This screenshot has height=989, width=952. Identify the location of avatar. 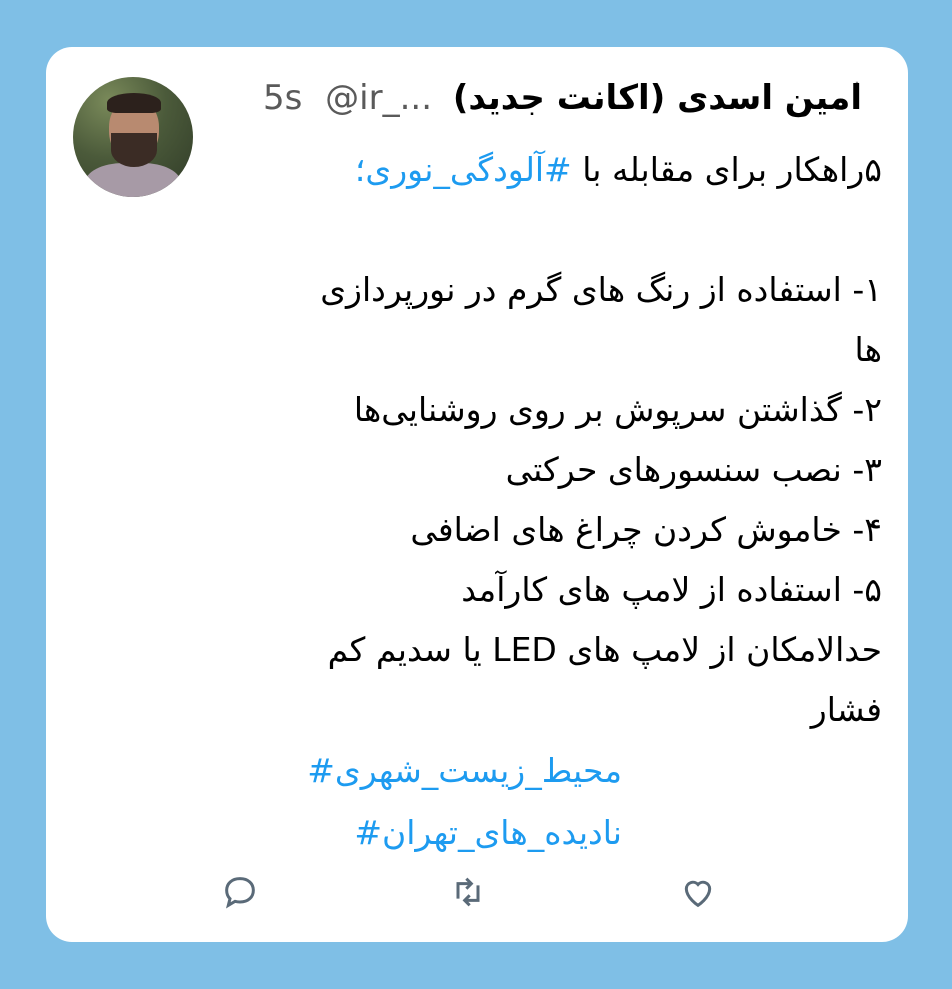
(133, 137).